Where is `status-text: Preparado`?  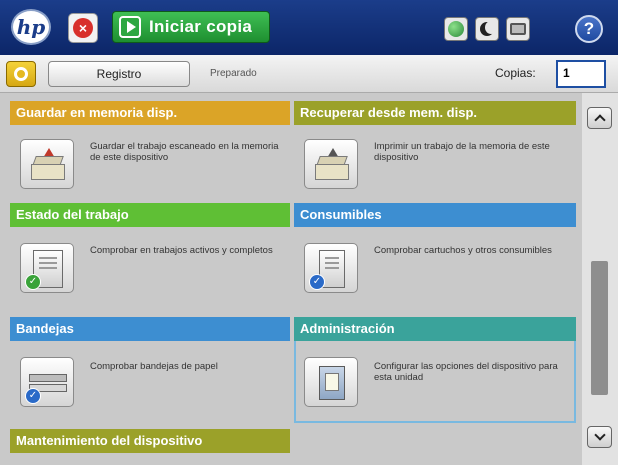
status-text: Preparado is located at coordinates (233, 73).